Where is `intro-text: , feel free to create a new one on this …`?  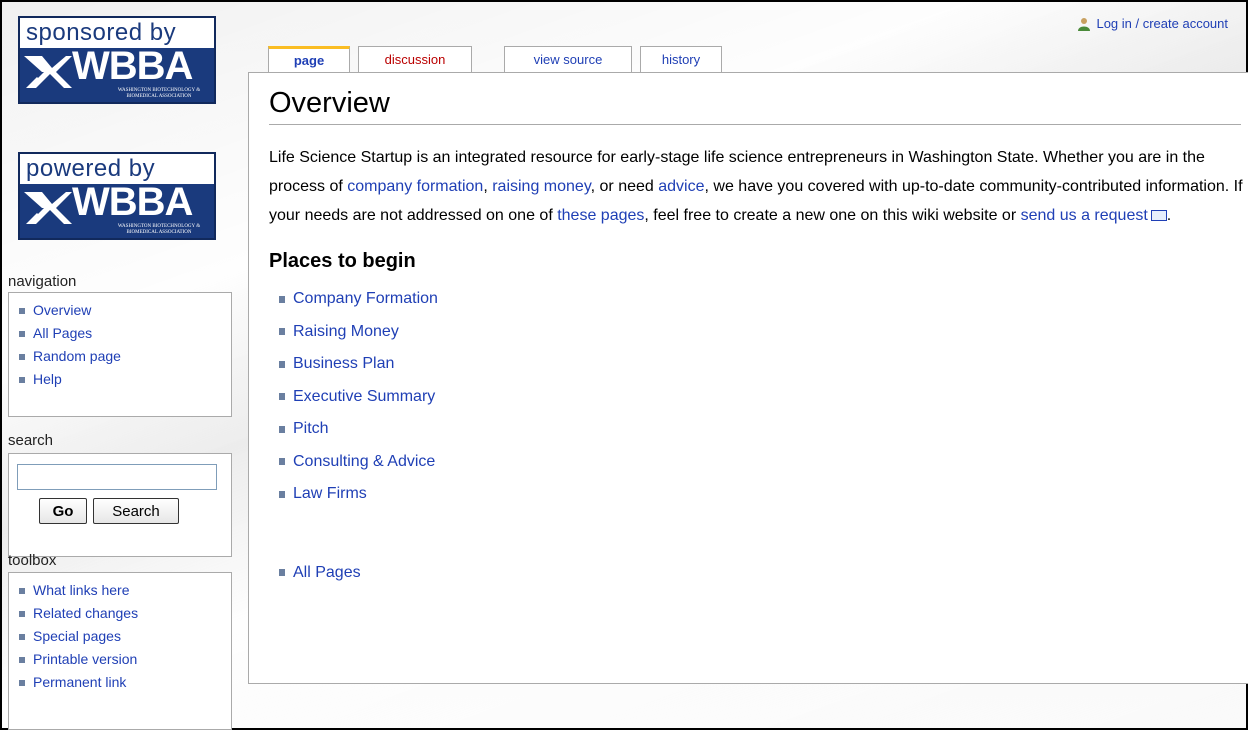
intro-text: , feel free to create a new one on this … is located at coordinates (832, 215).